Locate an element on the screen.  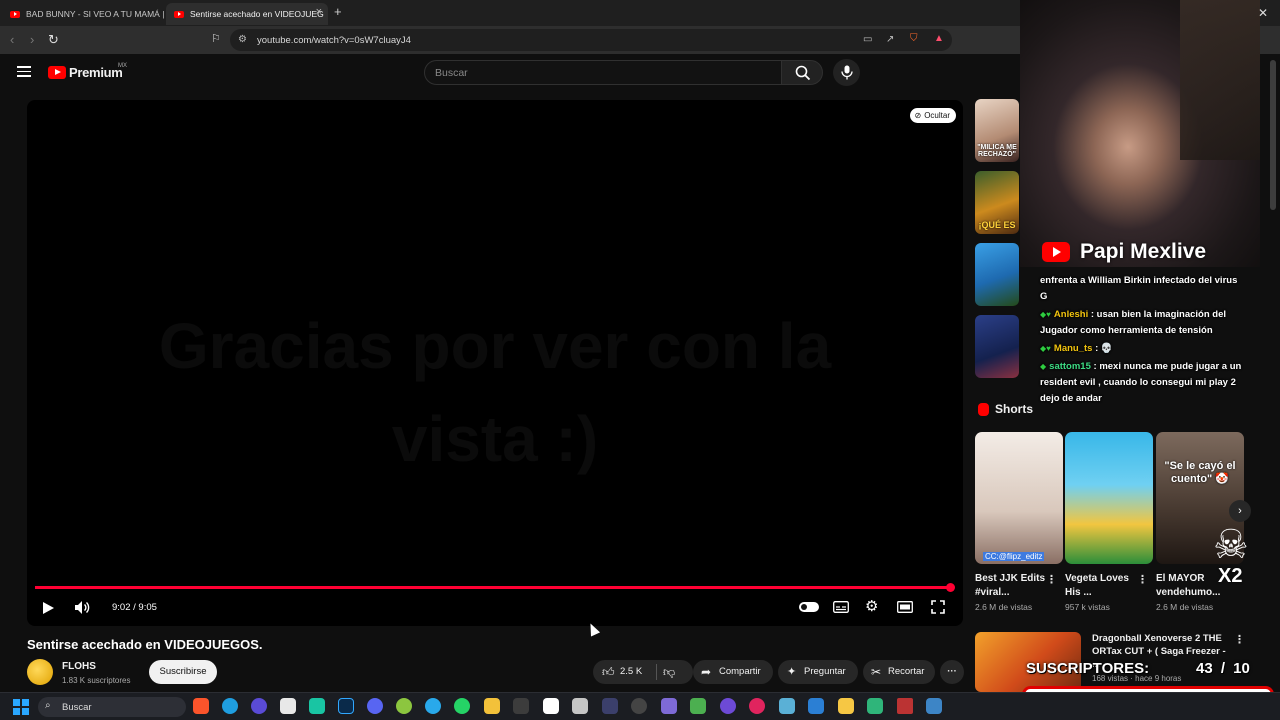
subscriber-goal-label: SUSCRIPTORES: is located at coordinates (1088, 668).